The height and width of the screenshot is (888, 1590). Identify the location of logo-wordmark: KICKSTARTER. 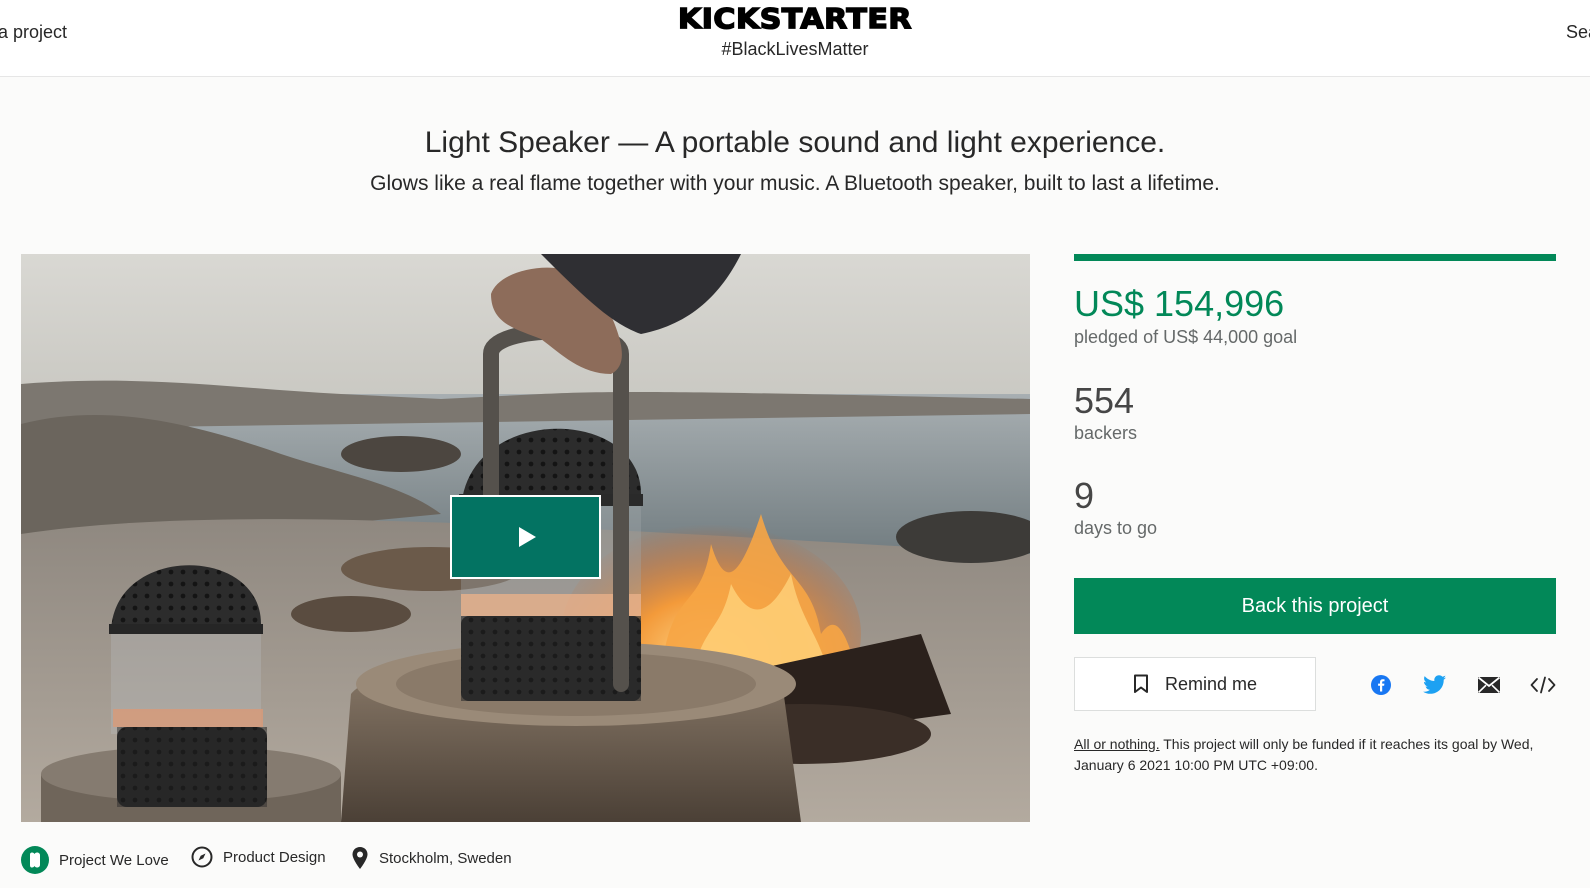
(794, 20).